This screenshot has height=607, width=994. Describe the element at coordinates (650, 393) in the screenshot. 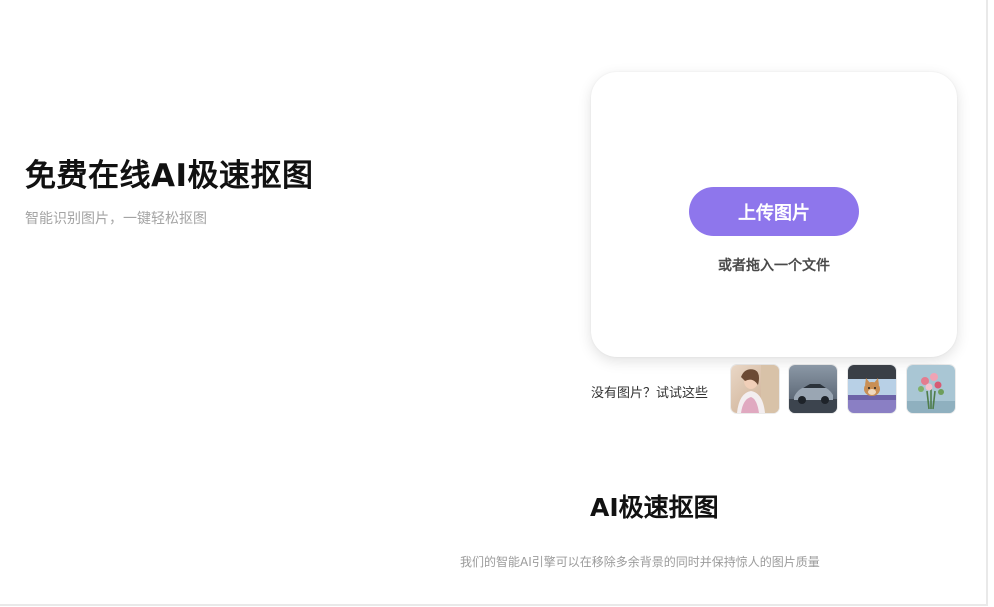

I see `sample-images-label: 没有图片？试试这些` at that location.